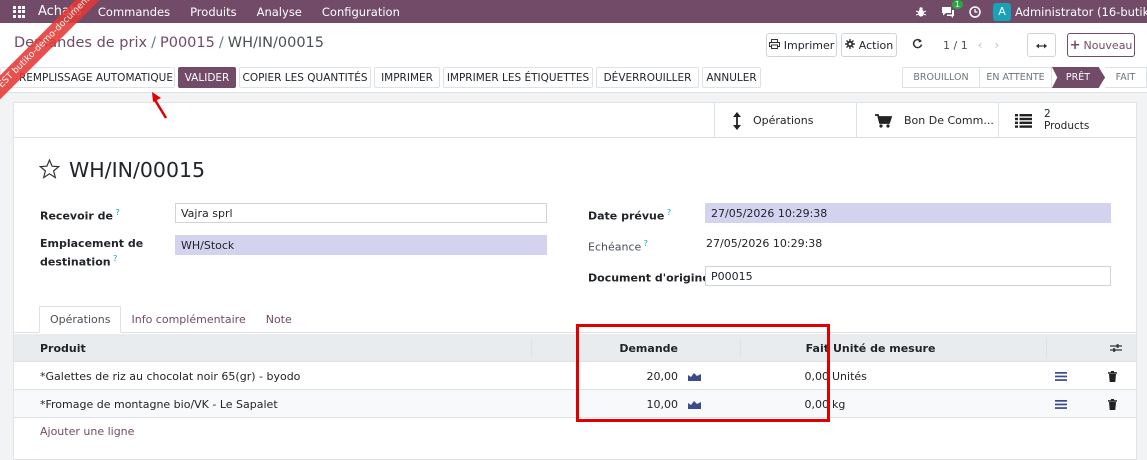 Image resolution: width=1147 pixels, height=460 pixels. Describe the element at coordinates (647, 77) in the screenshot. I see `unlock-button: DÉVERROUILLER` at that location.